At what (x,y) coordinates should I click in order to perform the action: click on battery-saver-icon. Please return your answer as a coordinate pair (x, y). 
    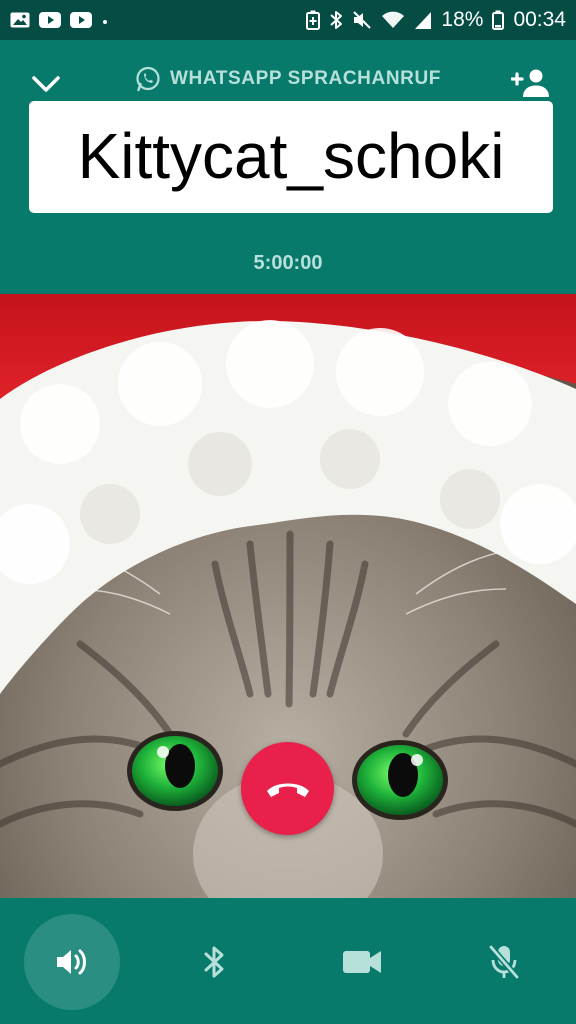
    Looking at the image, I should click on (313, 20).